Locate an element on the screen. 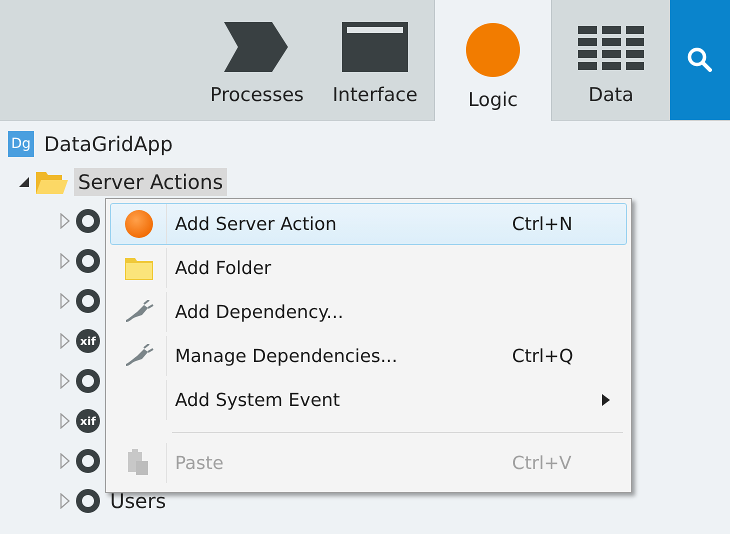  menu-item: Add Folder is located at coordinates (368, 268).